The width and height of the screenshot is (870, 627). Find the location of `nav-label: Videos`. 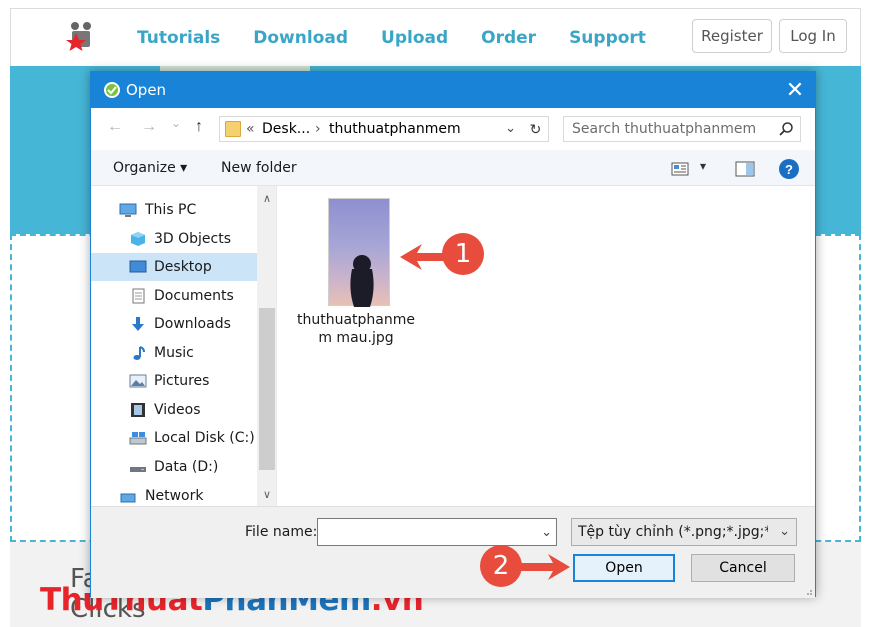

nav-label: Videos is located at coordinates (177, 410).